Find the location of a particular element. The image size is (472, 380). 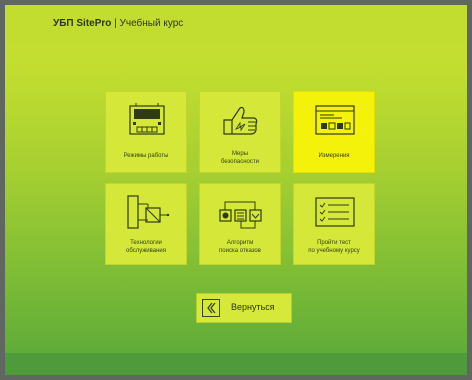

tile-operating-modes: Режимы работы is located at coordinates (146, 132).